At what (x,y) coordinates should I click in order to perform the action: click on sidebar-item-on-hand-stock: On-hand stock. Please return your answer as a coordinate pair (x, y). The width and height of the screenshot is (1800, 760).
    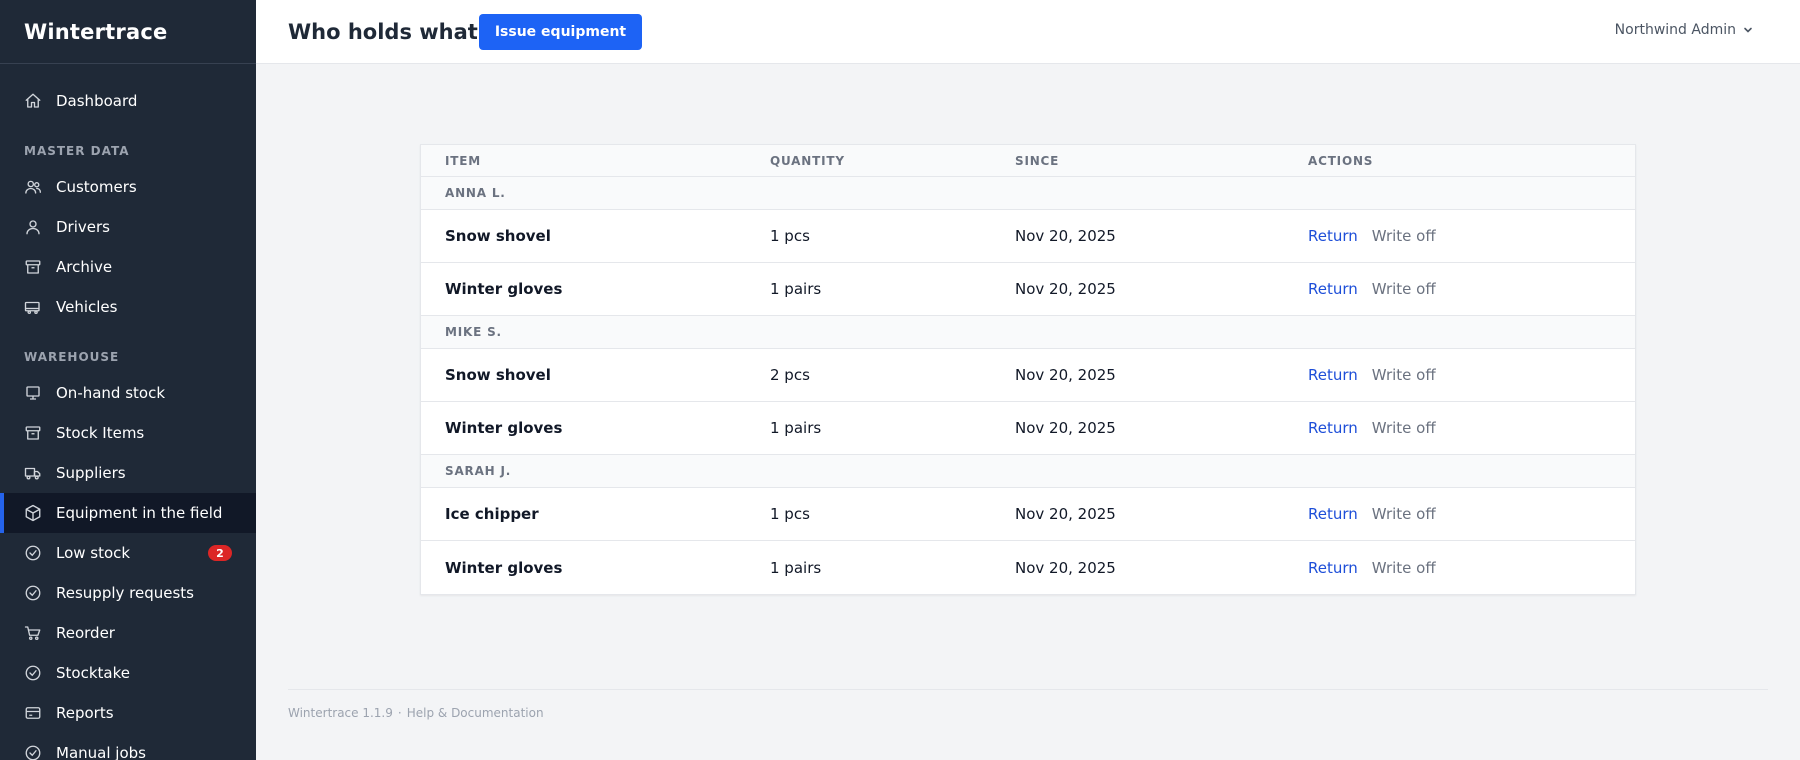
    Looking at the image, I should click on (128, 393).